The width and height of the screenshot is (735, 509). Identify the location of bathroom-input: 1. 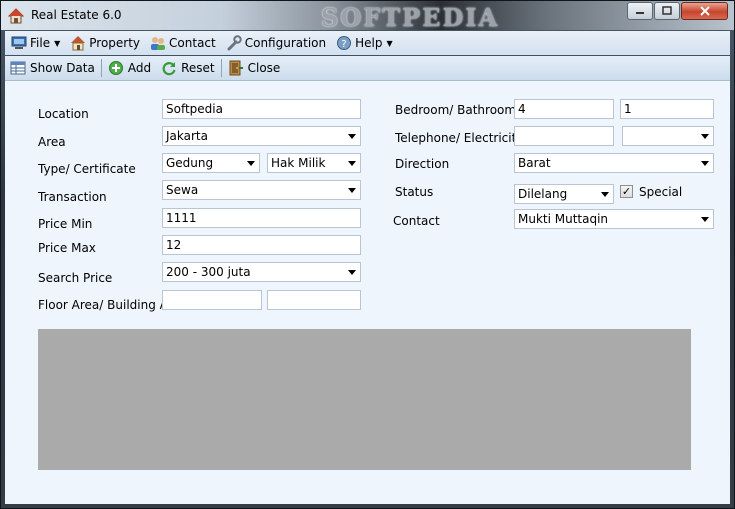
(667, 109).